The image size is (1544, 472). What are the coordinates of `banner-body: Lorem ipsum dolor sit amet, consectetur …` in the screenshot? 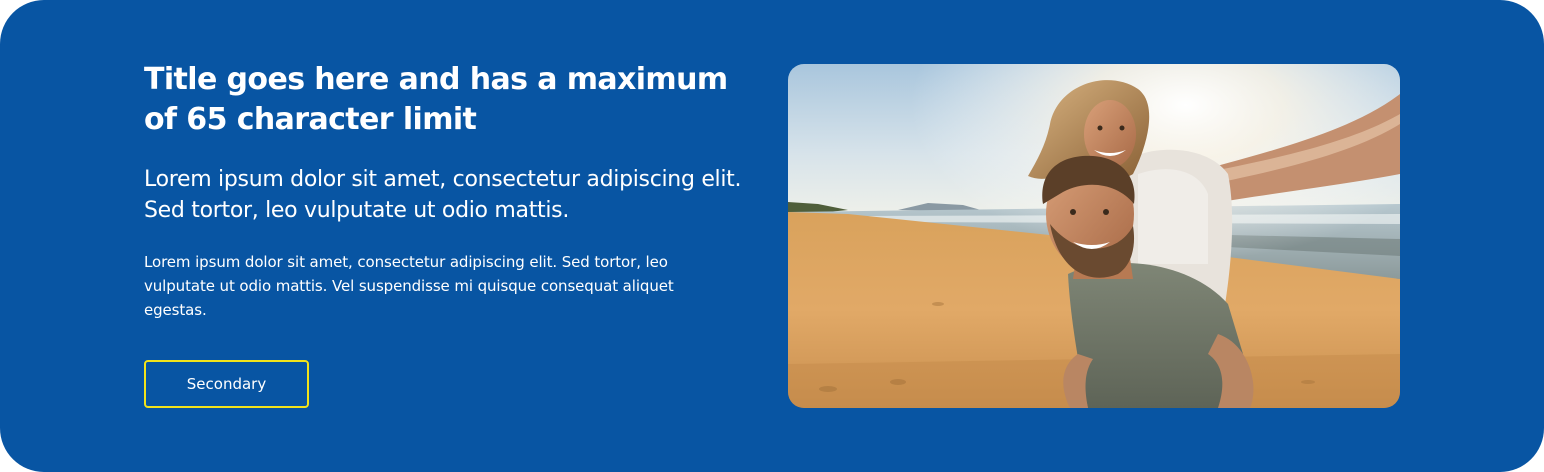 It's located at (409, 286).